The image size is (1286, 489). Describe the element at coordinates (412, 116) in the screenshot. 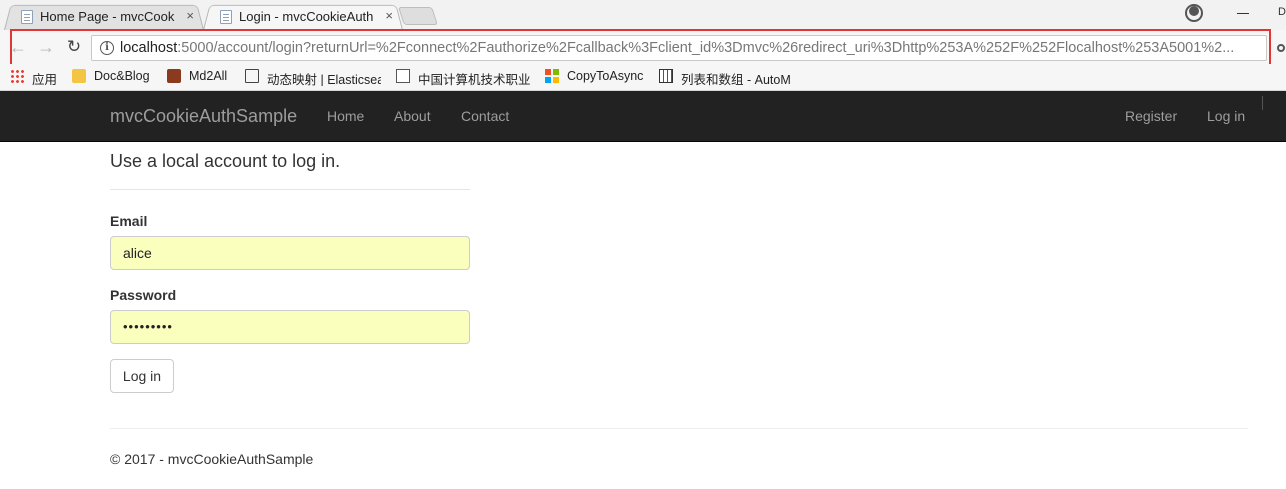

I see `nav-about-link: About` at that location.